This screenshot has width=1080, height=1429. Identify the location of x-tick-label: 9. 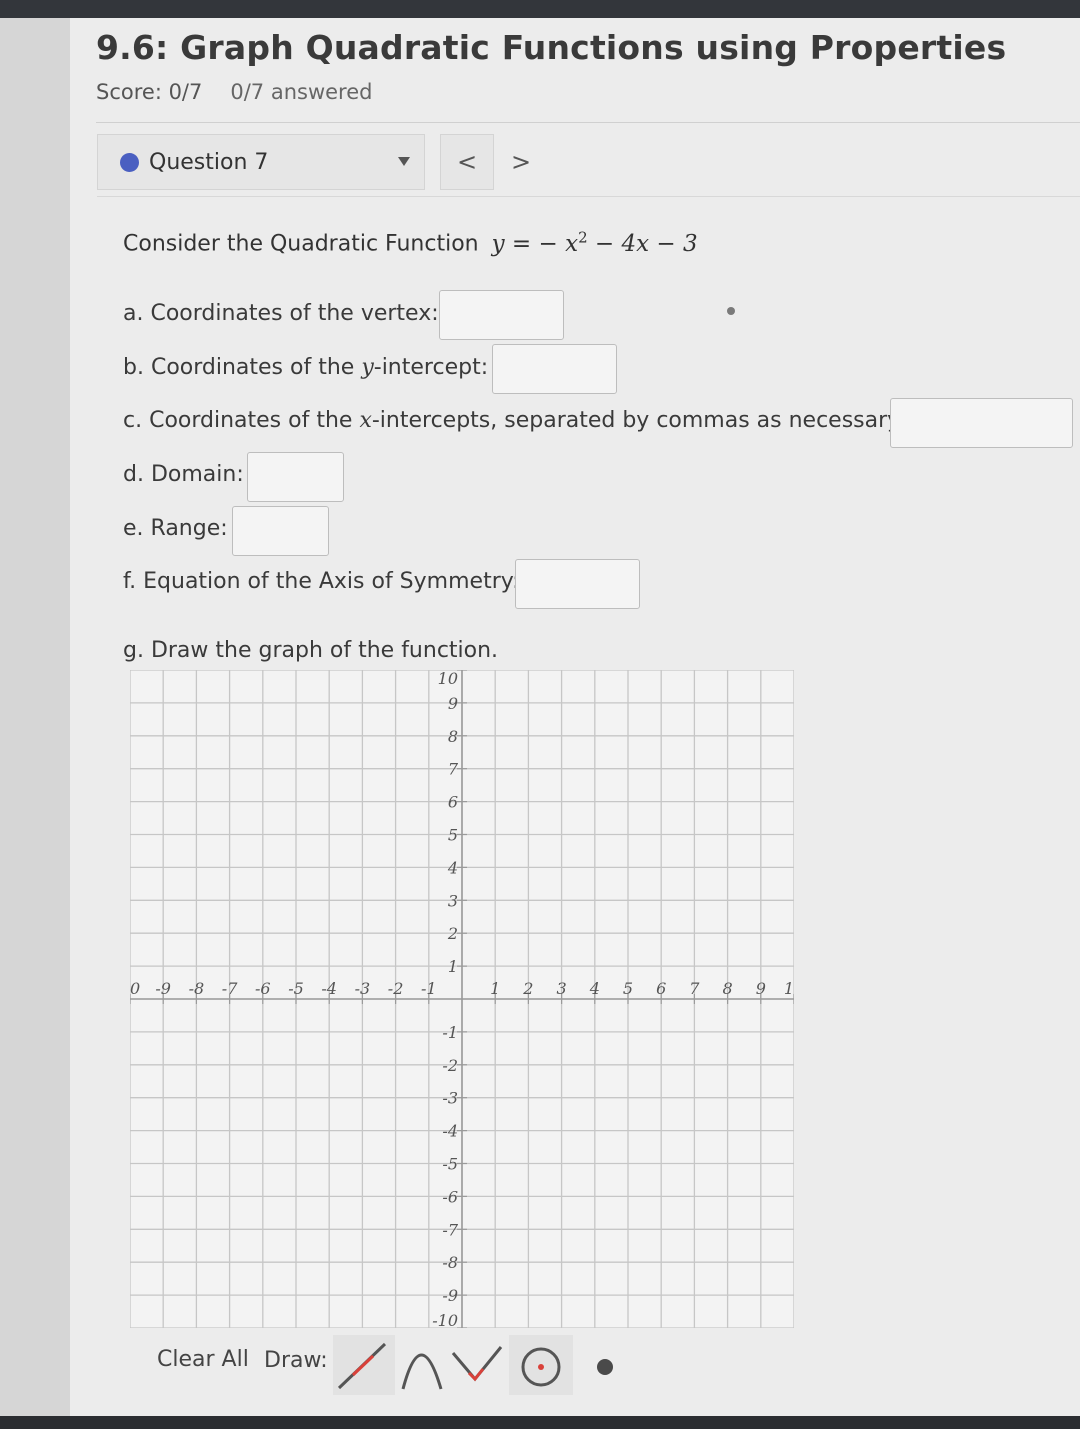
(761, 988).